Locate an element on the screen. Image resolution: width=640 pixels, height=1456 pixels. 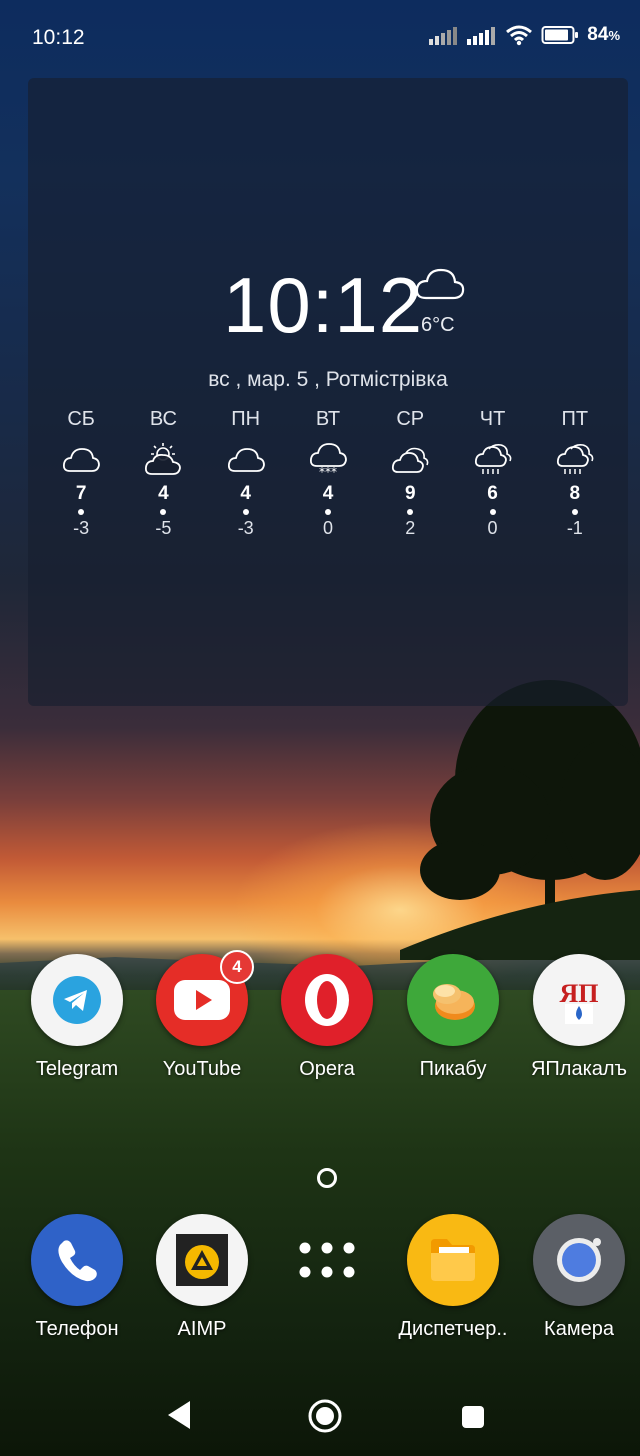
day-high: 6 is located at coordinates (492, 493).